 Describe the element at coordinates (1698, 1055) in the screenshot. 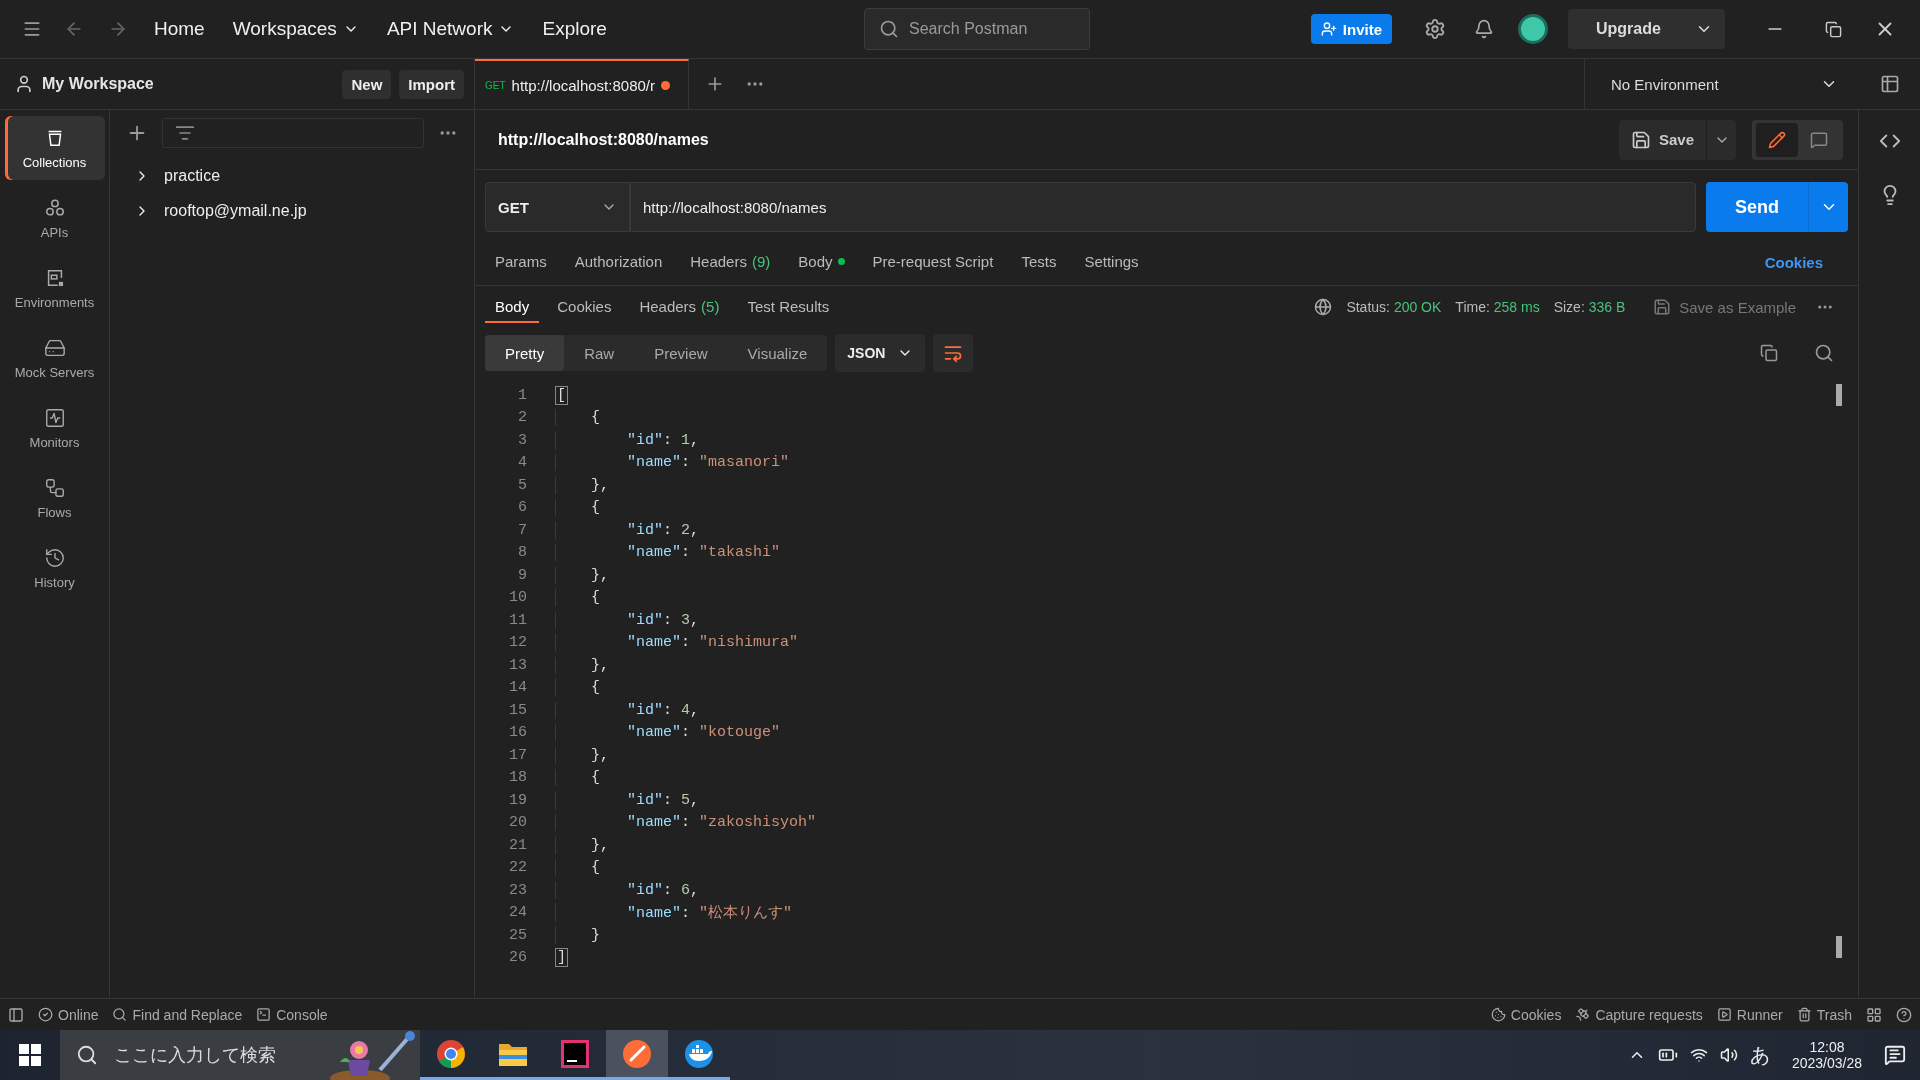

I see `wifi-icon` at that location.